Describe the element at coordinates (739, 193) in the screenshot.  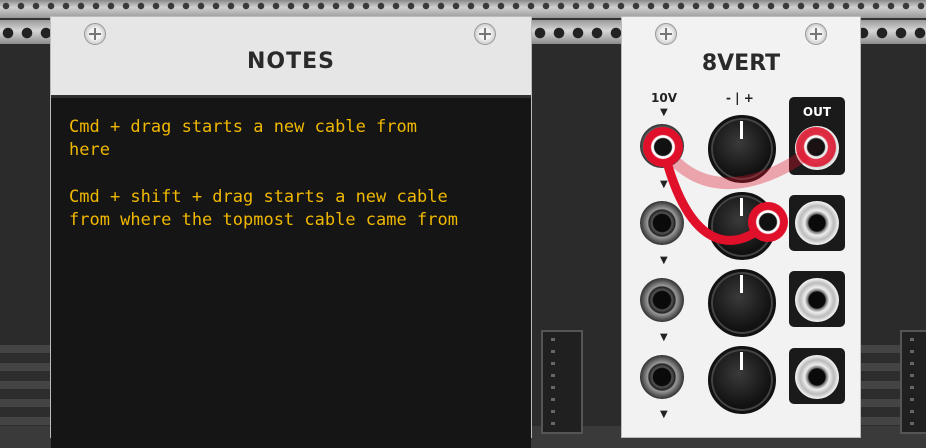
I see `patch-cables` at that location.